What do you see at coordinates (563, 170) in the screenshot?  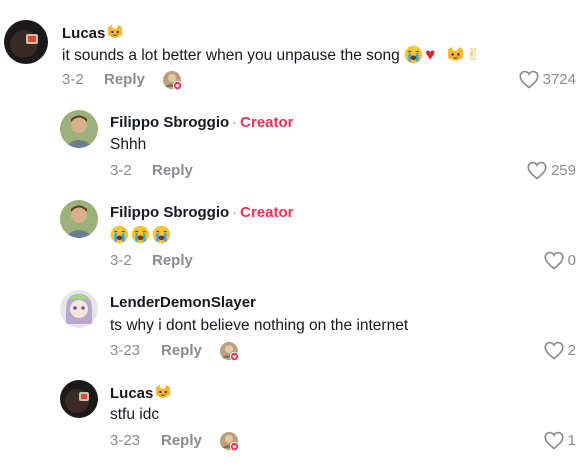 I see `like-count: 259` at bounding box center [563, 170].